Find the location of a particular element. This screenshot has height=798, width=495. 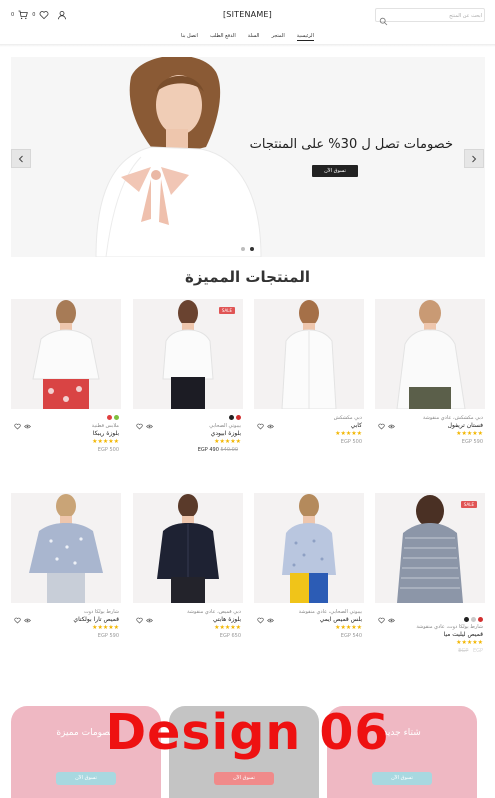

search-box is located at coordinates (430, 17).